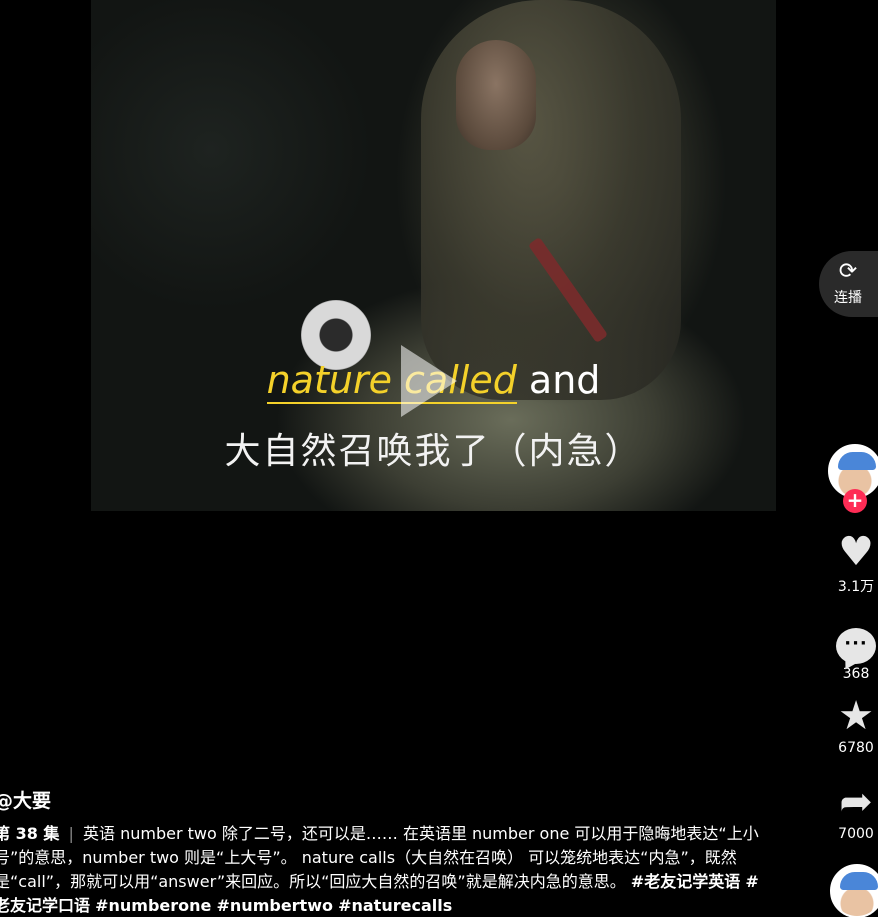 This screenshot has width=878, height=917. I want to click on subtitle-highlight: nature called, so click(391, 381).